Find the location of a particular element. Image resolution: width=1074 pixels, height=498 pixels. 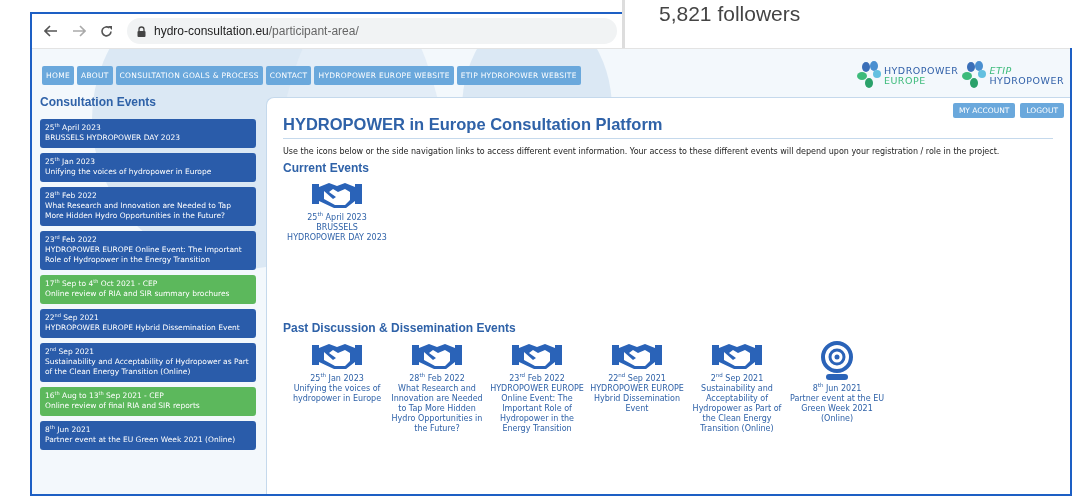

page-title: HYDROPOWER in Europe Consultation Platform is located at coordinates (473, 124).